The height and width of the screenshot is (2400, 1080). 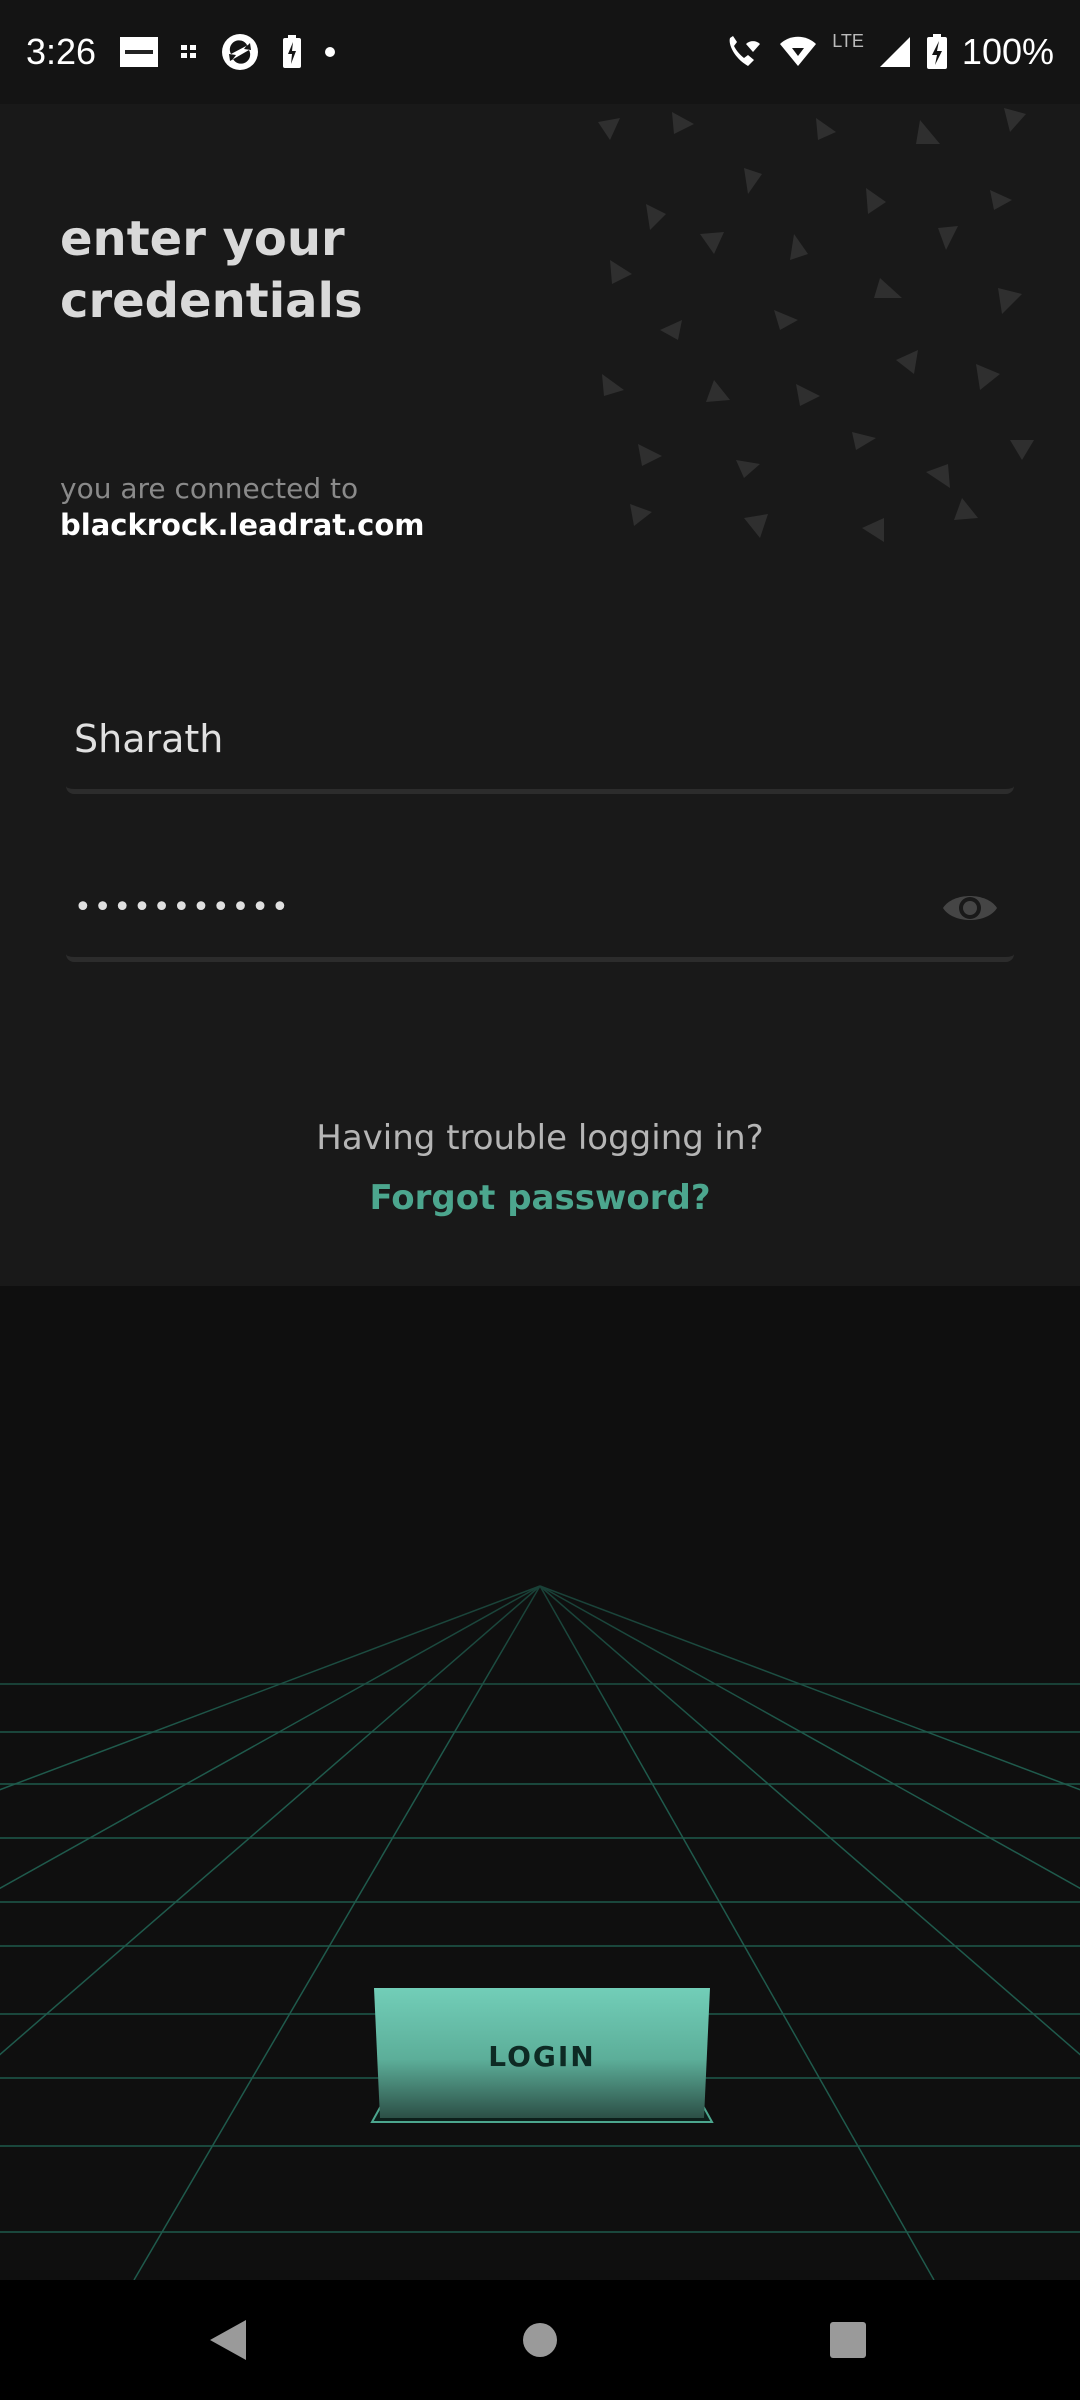 What do you see at coordinates (848, 40) in the screenshot?
I see `network-type: LTE` at bounding box center [848, 40].